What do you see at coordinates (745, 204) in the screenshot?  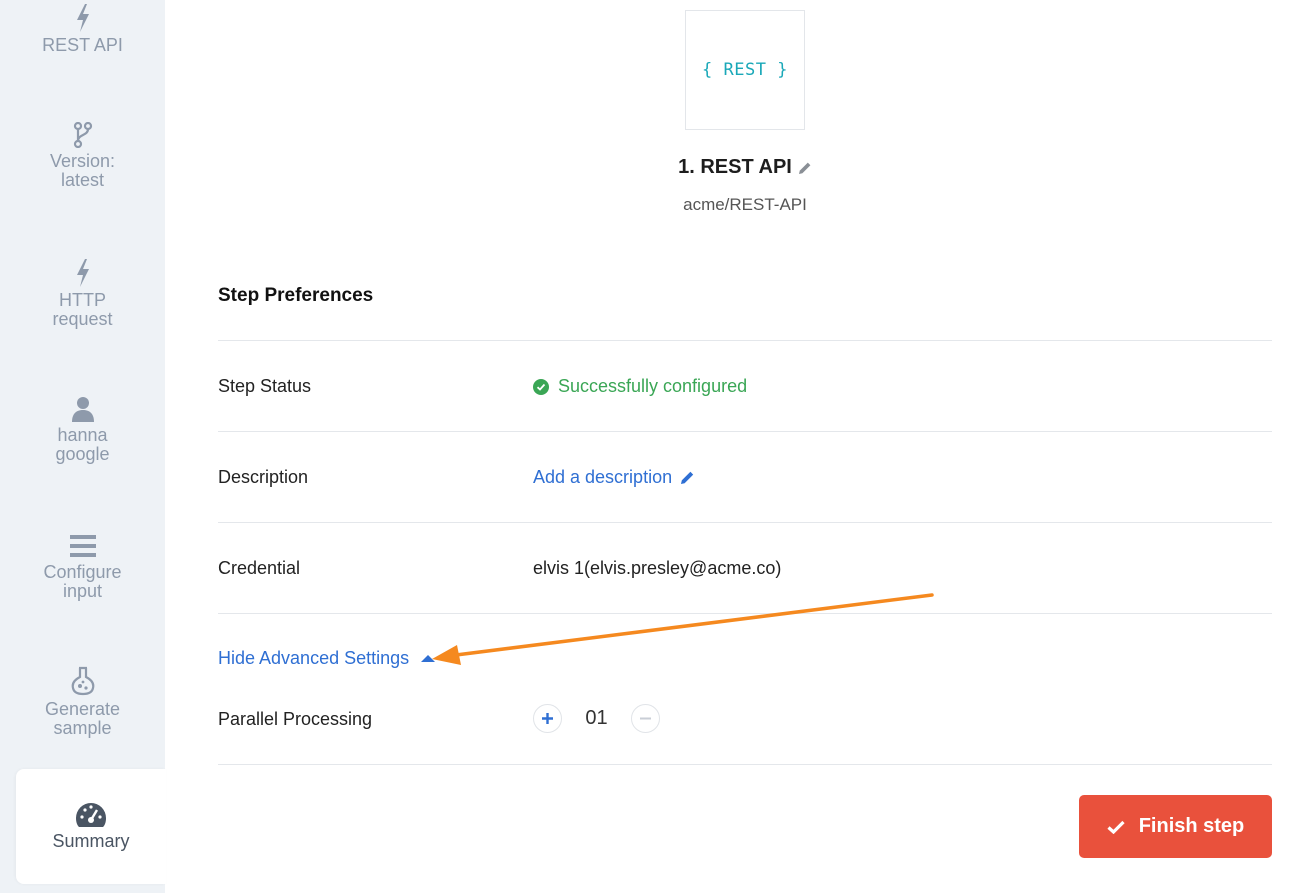 I see `app-identifier: acme/REST-API` at bounding box center [745, 204].